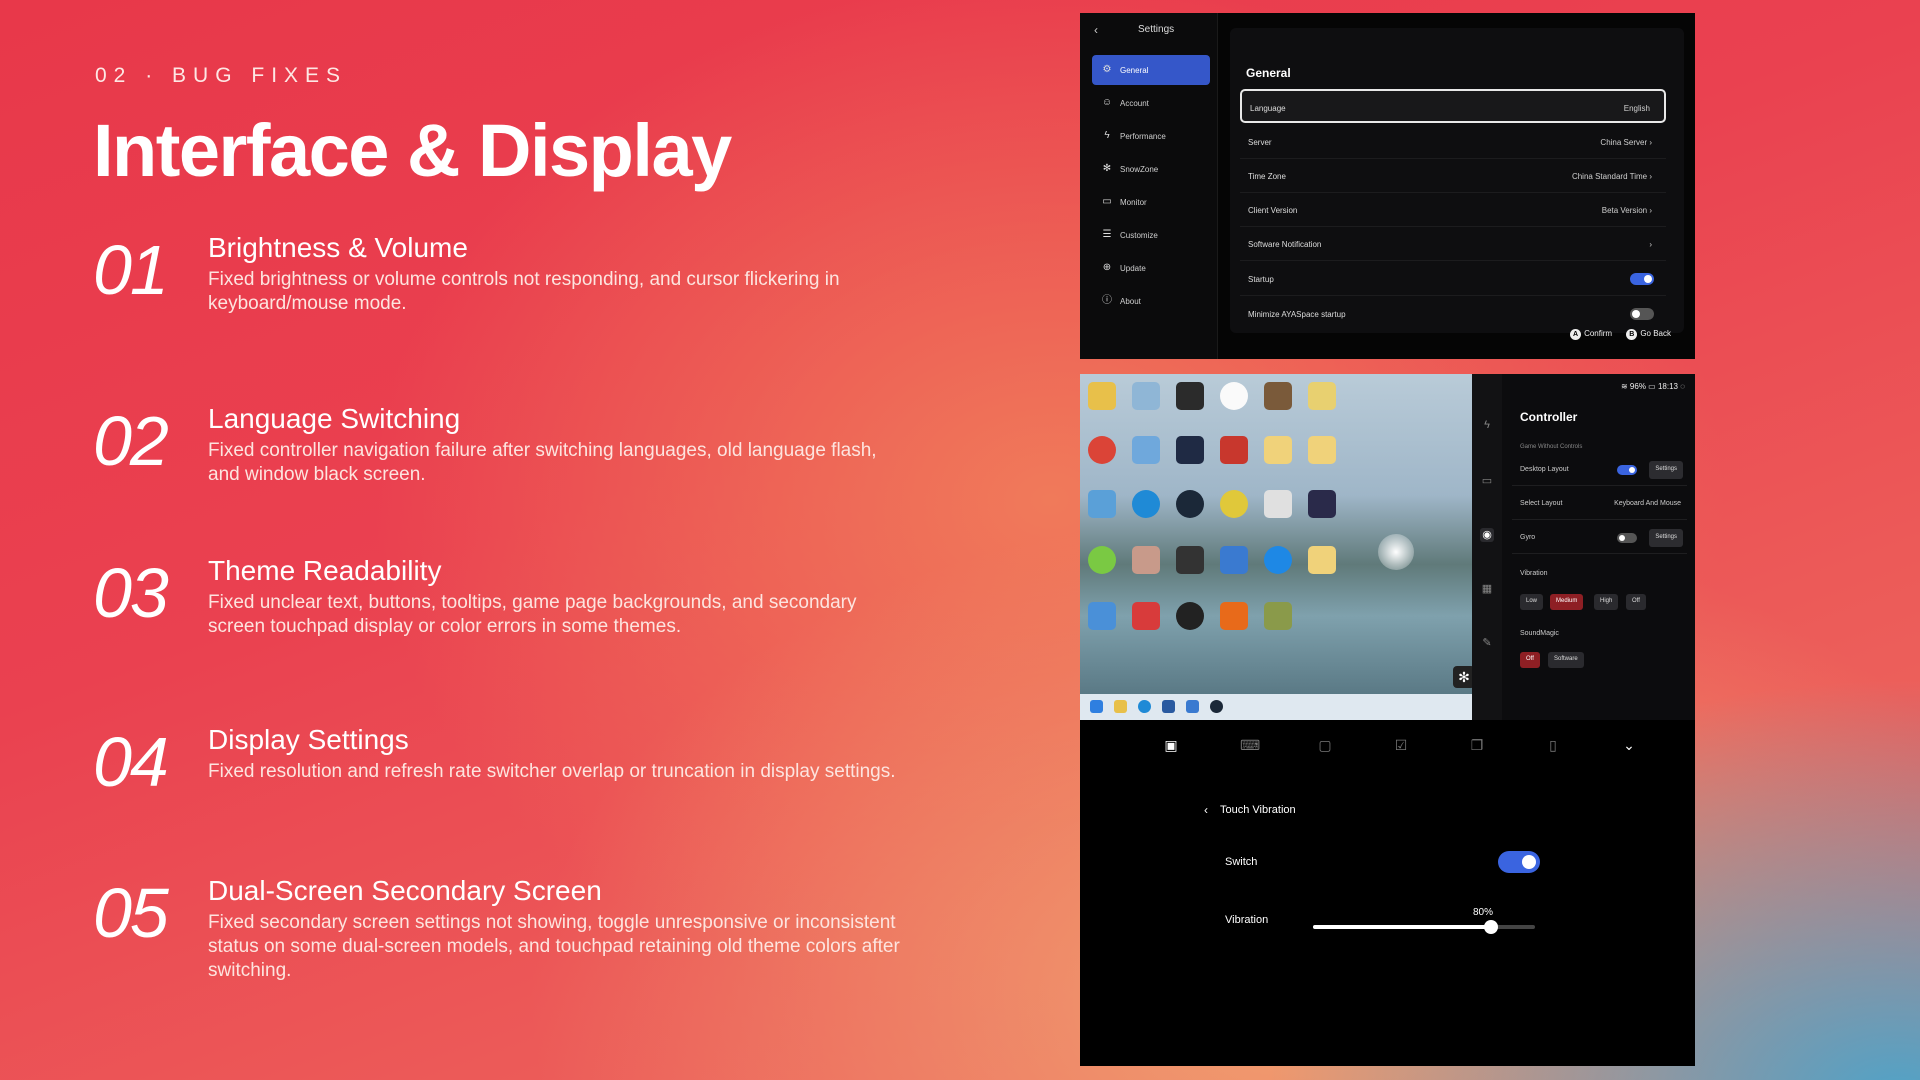 The image size is (1920, 1080). What do you see at coordinates (1627, 470) in the screenshot?
I see `desktop-layout-toggle` at bounding box center [1627, 470].